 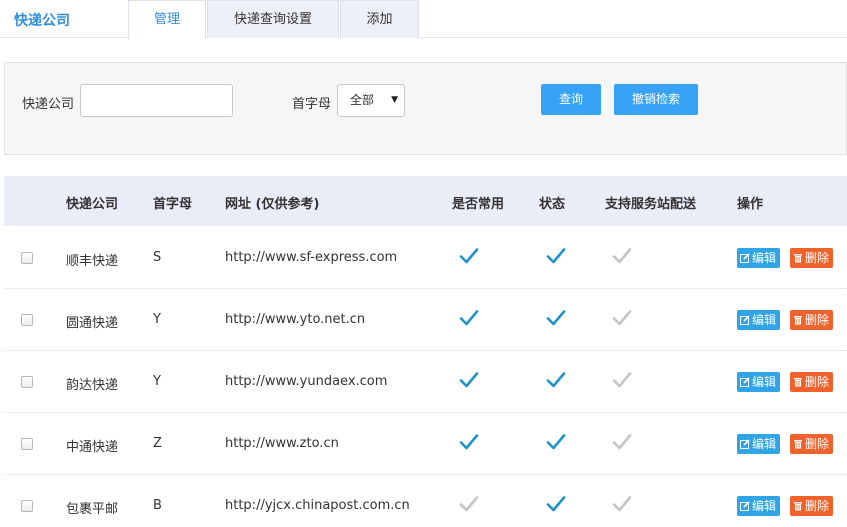 I want to click on column-header-company: 快递公司, so click(x=92, y=204).